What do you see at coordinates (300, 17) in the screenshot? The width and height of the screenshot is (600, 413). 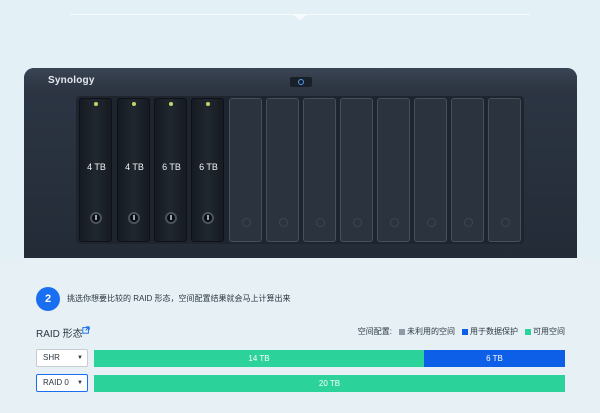 I see `divider-notch` at bounding box center [300, 17].